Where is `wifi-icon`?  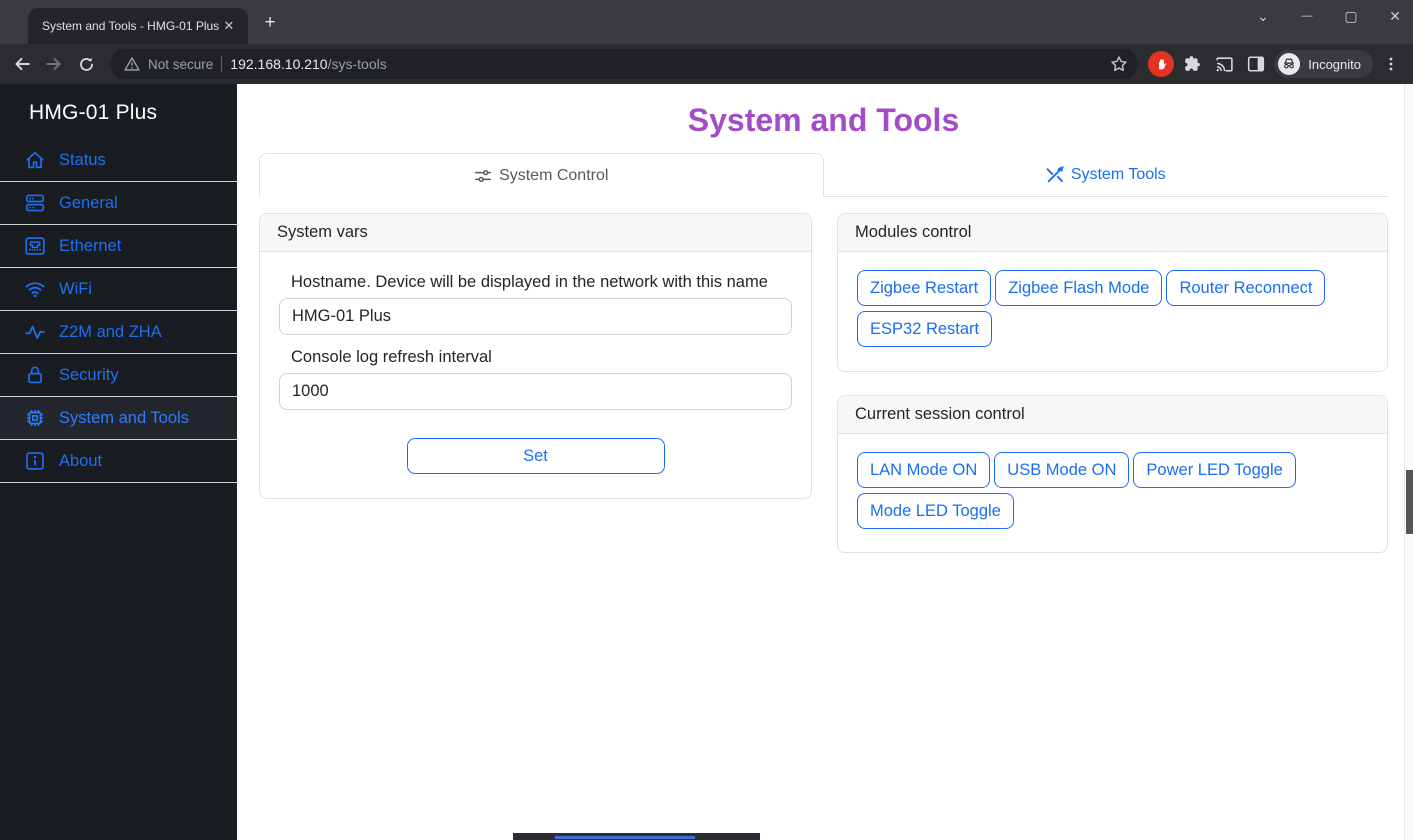 wifi-icon is located at coordinates (35, 290).